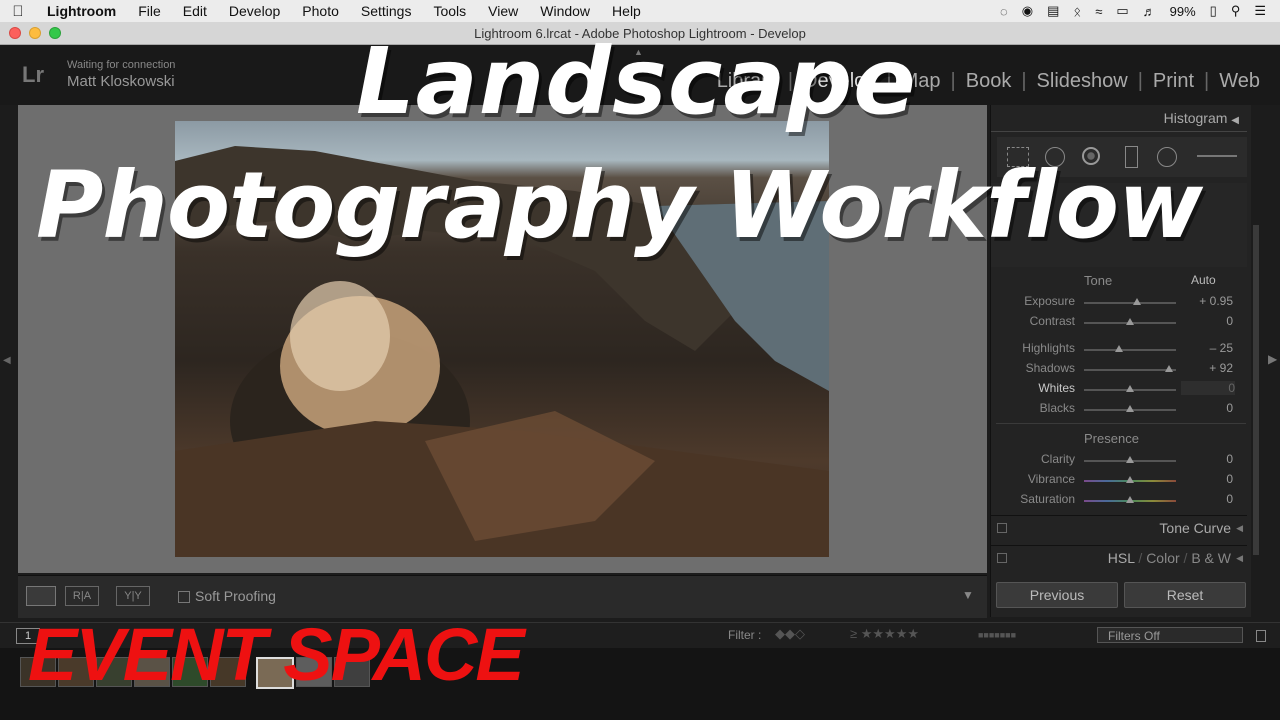  I want to click on previous-button: Previous, so click(1057, 595).